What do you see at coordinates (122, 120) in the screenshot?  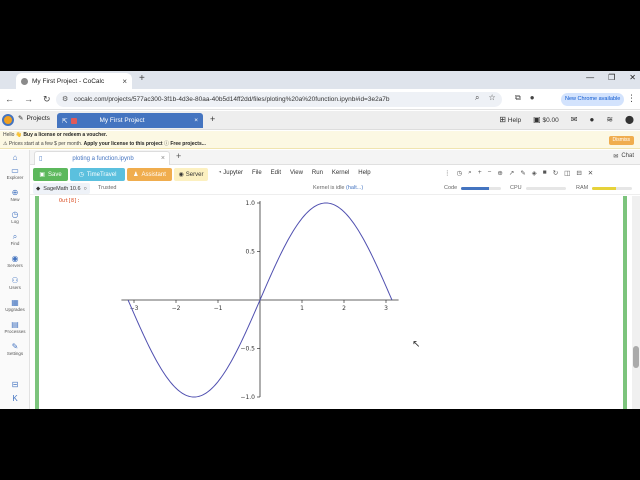 I see `project-tab-title: My First Project` at bounding box center [122, 120].